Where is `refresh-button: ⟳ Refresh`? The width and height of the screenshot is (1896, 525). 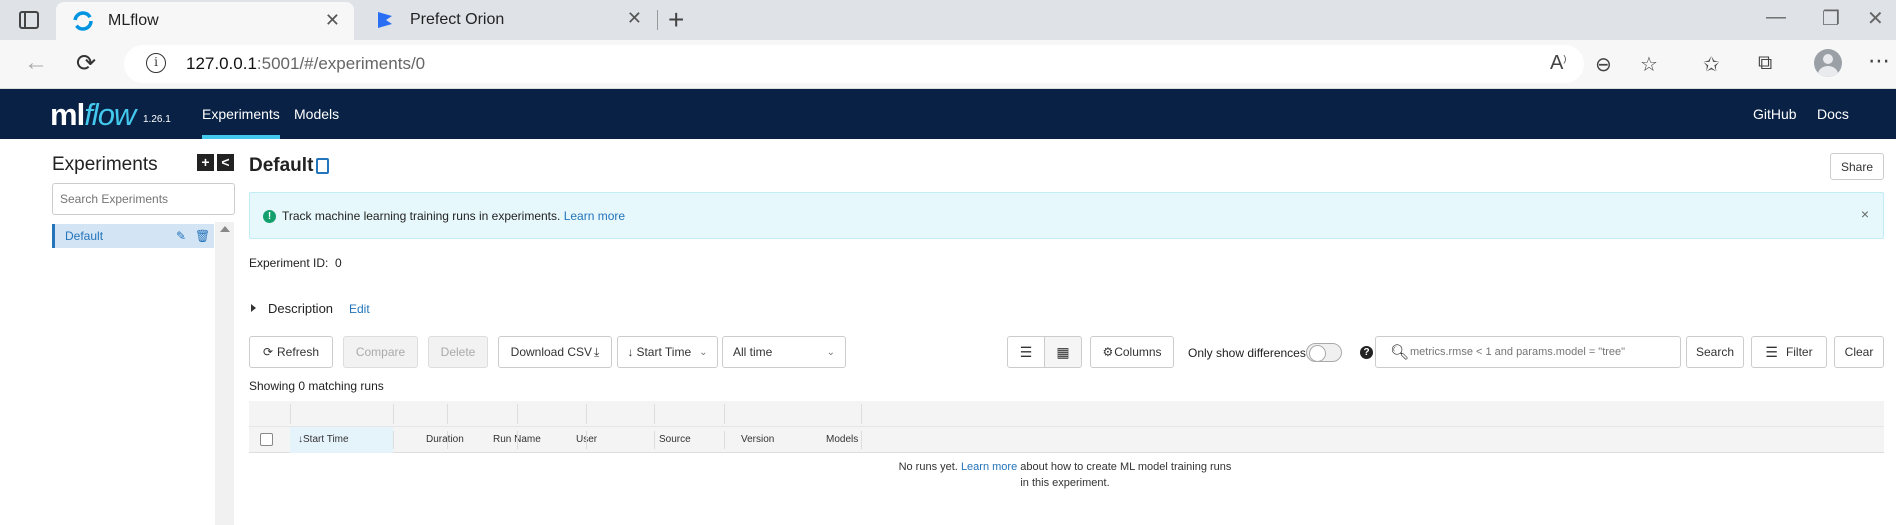 refresh-button: ⟳ Refresh is located at coordinates (291, 352).